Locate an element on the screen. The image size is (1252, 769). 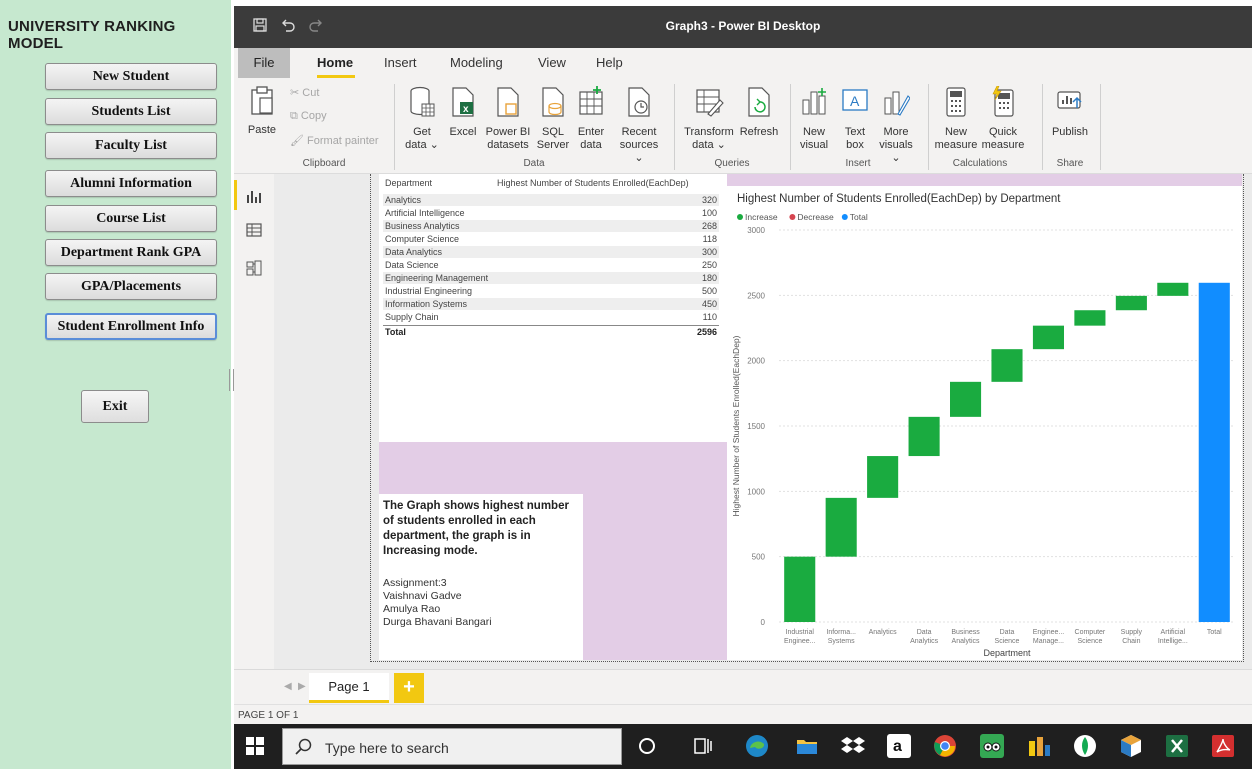
amazon-icon: a is located at coordinates (899, 746).